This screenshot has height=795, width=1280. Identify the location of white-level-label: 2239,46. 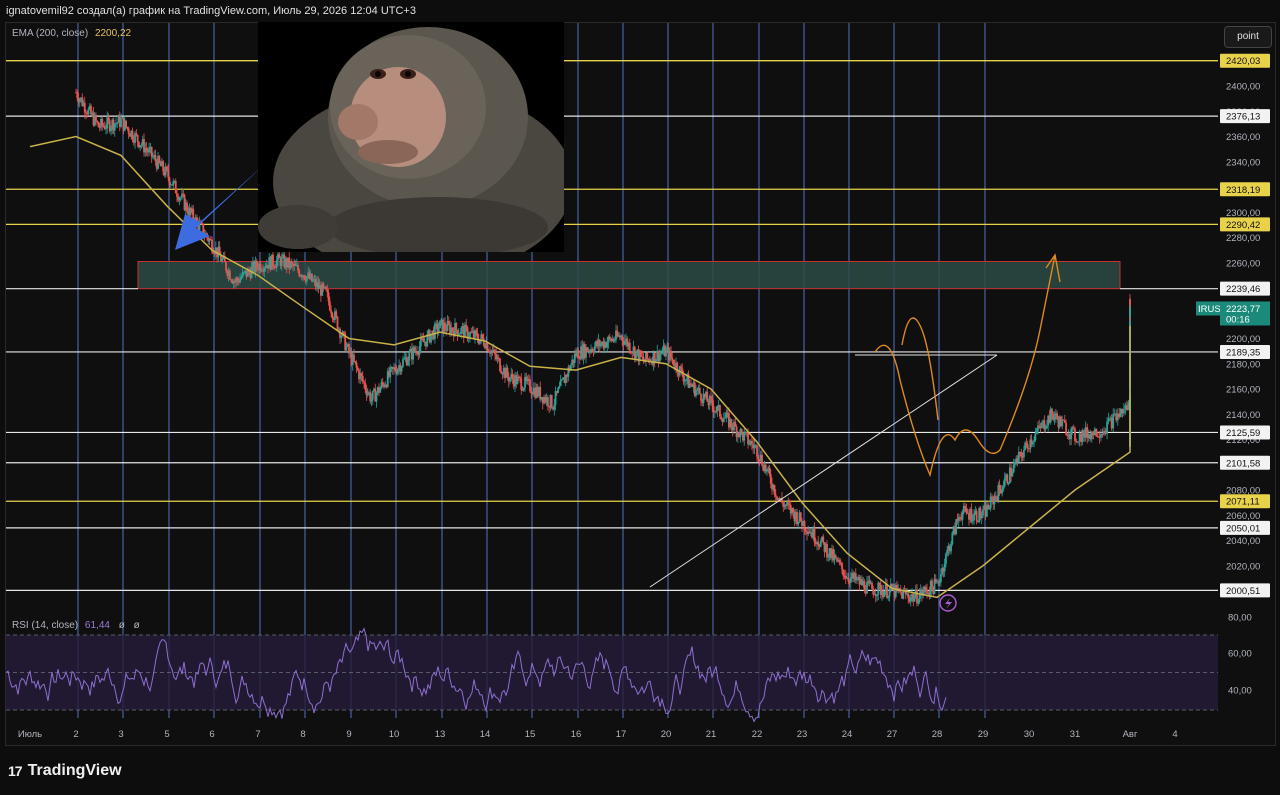
(1243, 289).